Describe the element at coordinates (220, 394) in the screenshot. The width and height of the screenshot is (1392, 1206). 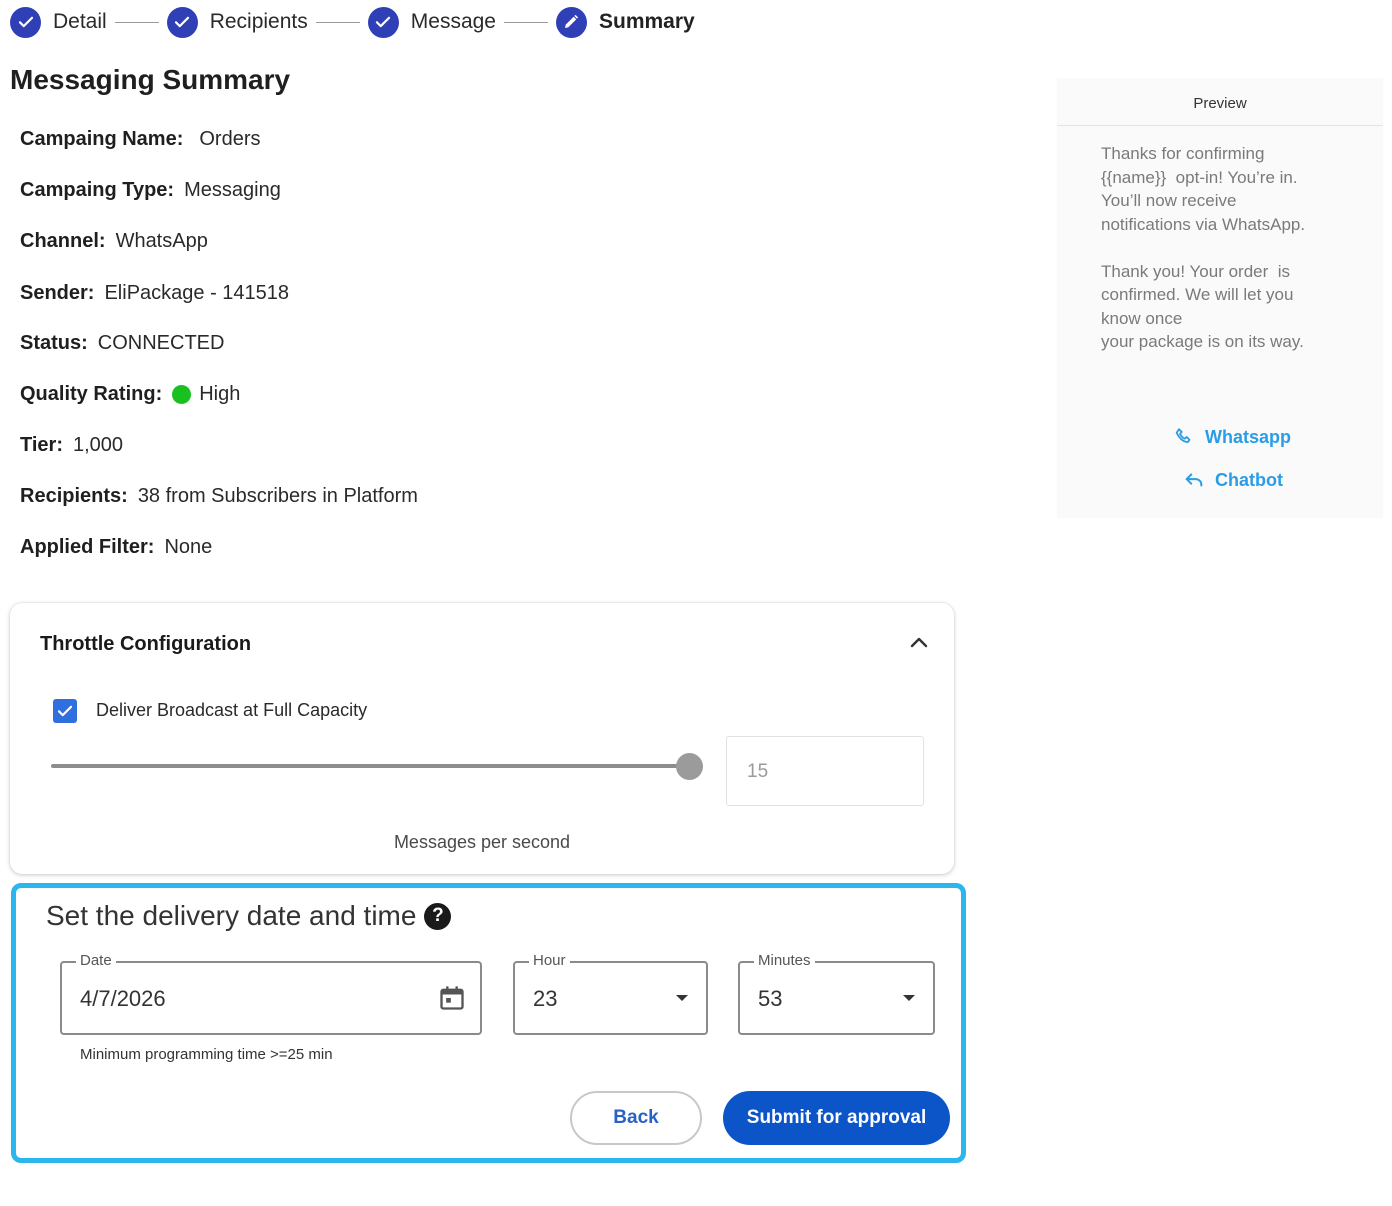
I see `summary-value: High` at that location.